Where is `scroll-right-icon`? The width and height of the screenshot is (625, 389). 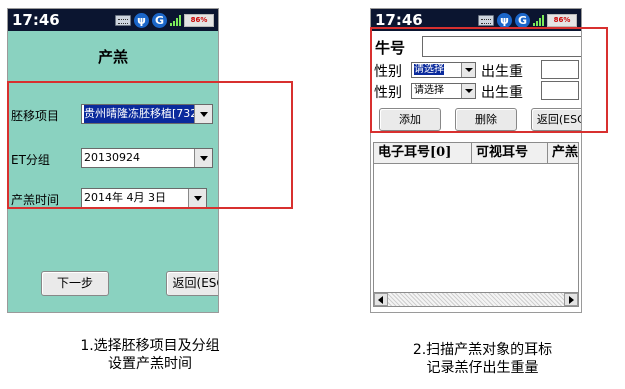
scroll-right-icon is located at coordinates (571, 299).